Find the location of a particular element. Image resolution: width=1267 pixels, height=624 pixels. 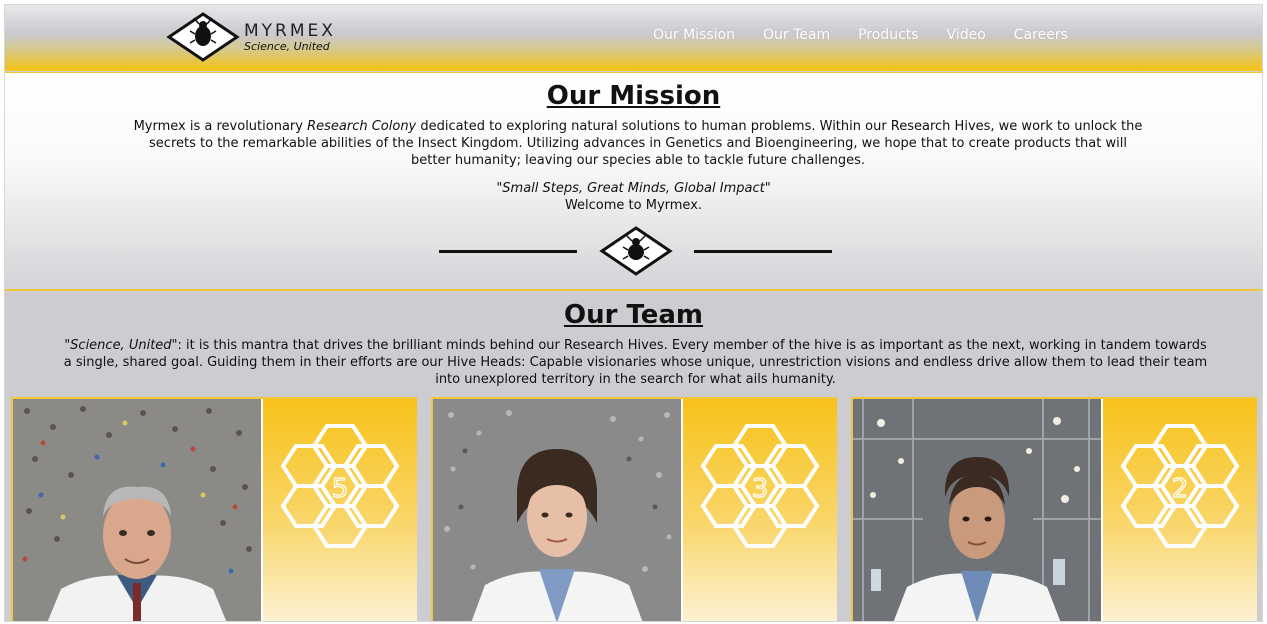

hive-number: 5 is located at coordinates (340, 489).